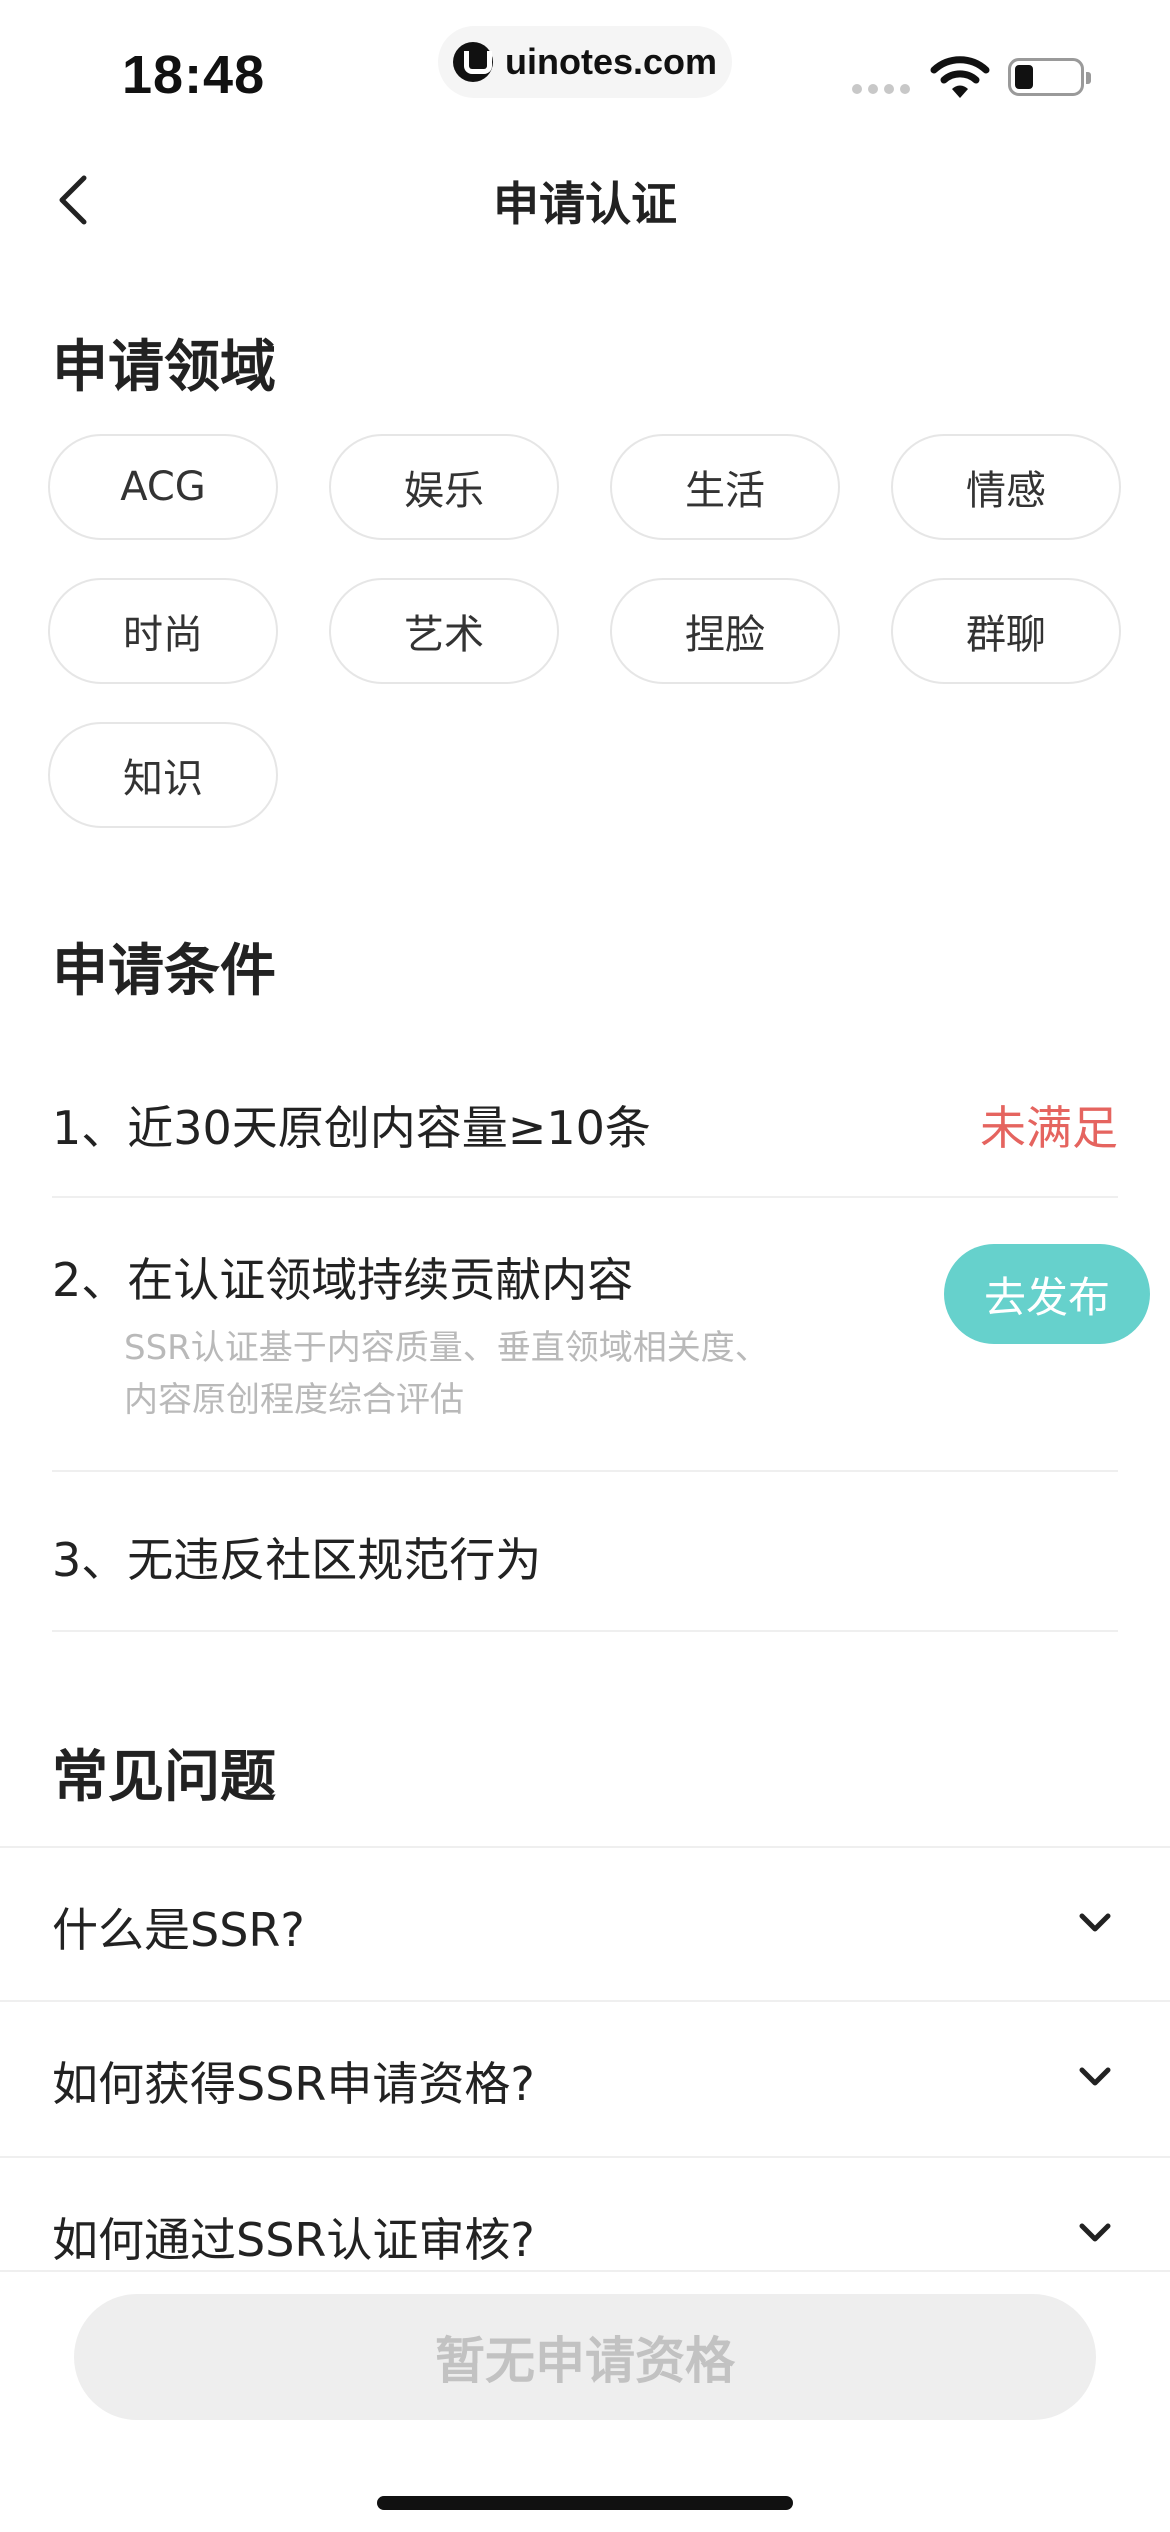  I want to click on publish-button: 去发布, so click(1047, 1294).